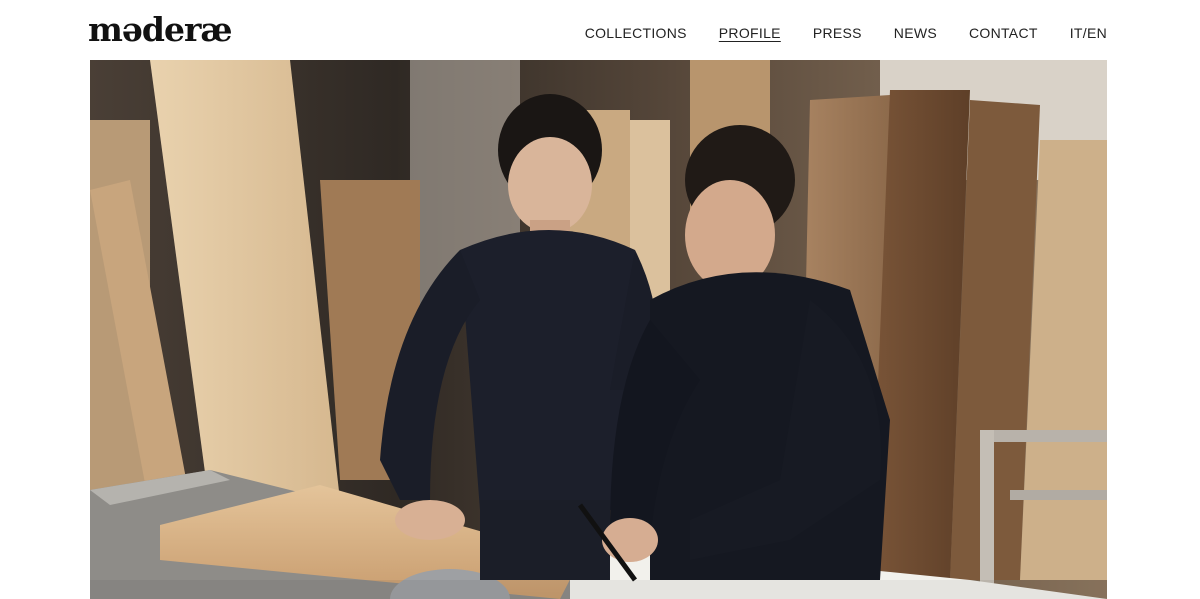 The width and height of the screenshot is (1200, 599). What do you see at coordinates (1088, 33) in the screenshot?
I see `nav-language-switch: IT/EN` at bounding box center [1088, 33].